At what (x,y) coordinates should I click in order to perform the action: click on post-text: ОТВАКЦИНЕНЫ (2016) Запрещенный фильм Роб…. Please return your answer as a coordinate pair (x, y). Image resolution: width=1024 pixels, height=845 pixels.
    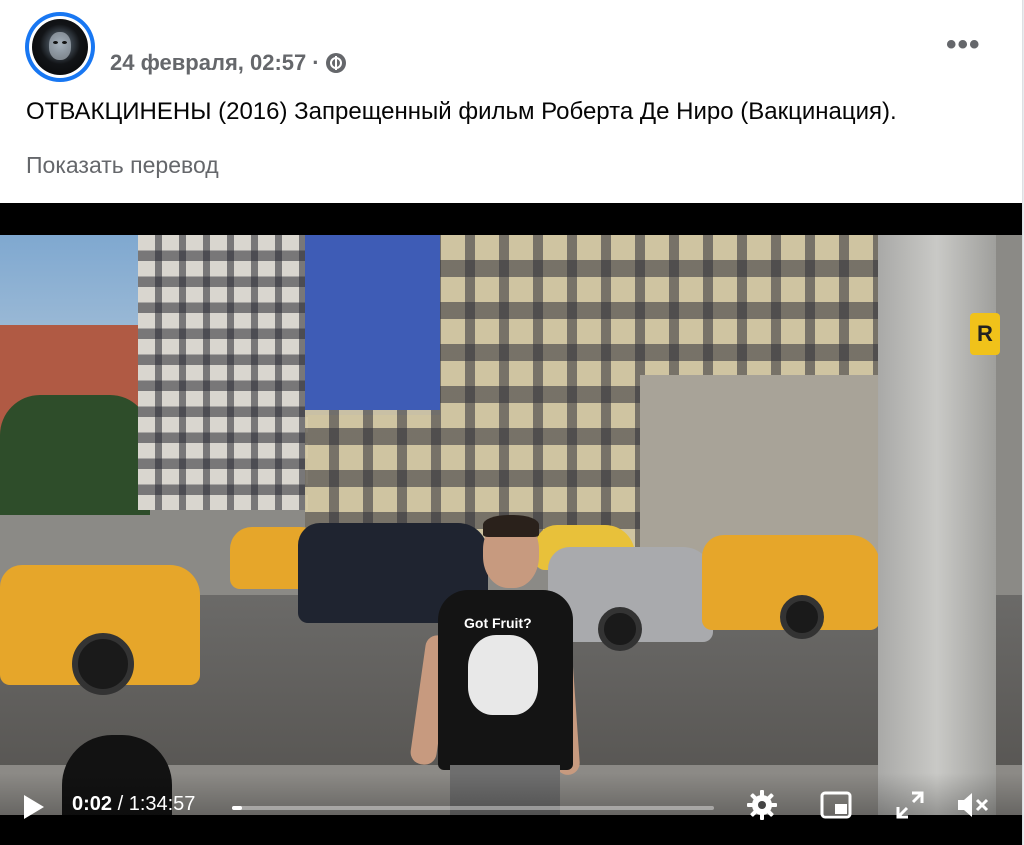
    Looking at the image, I should click on (461, 111).